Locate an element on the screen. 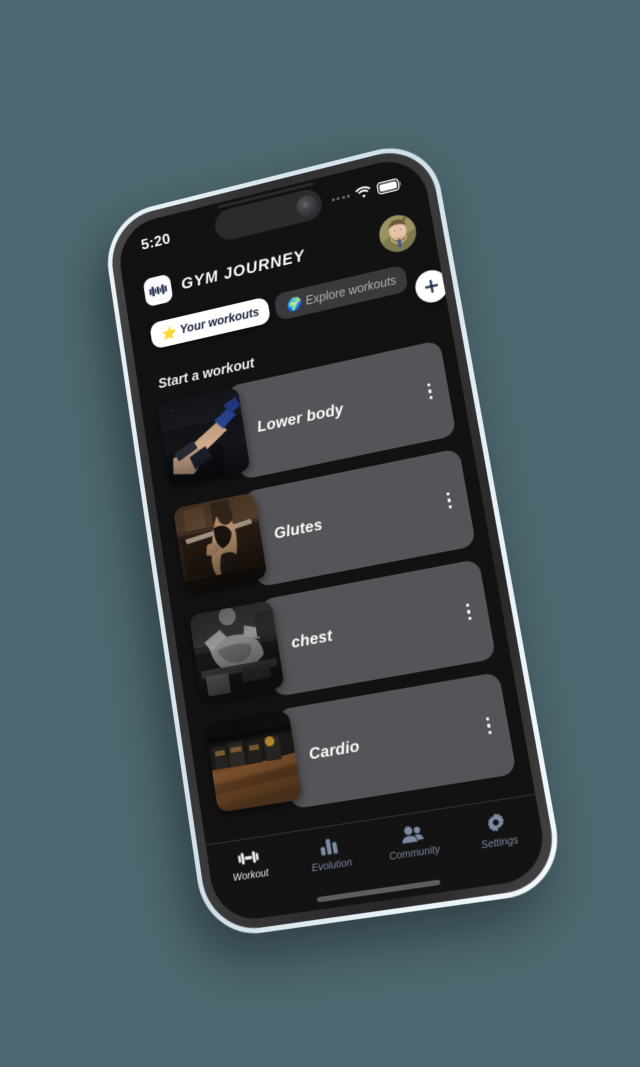 The image size is (640, 1067). nav-label-settings: Settings is located at coordinates (500, 842).